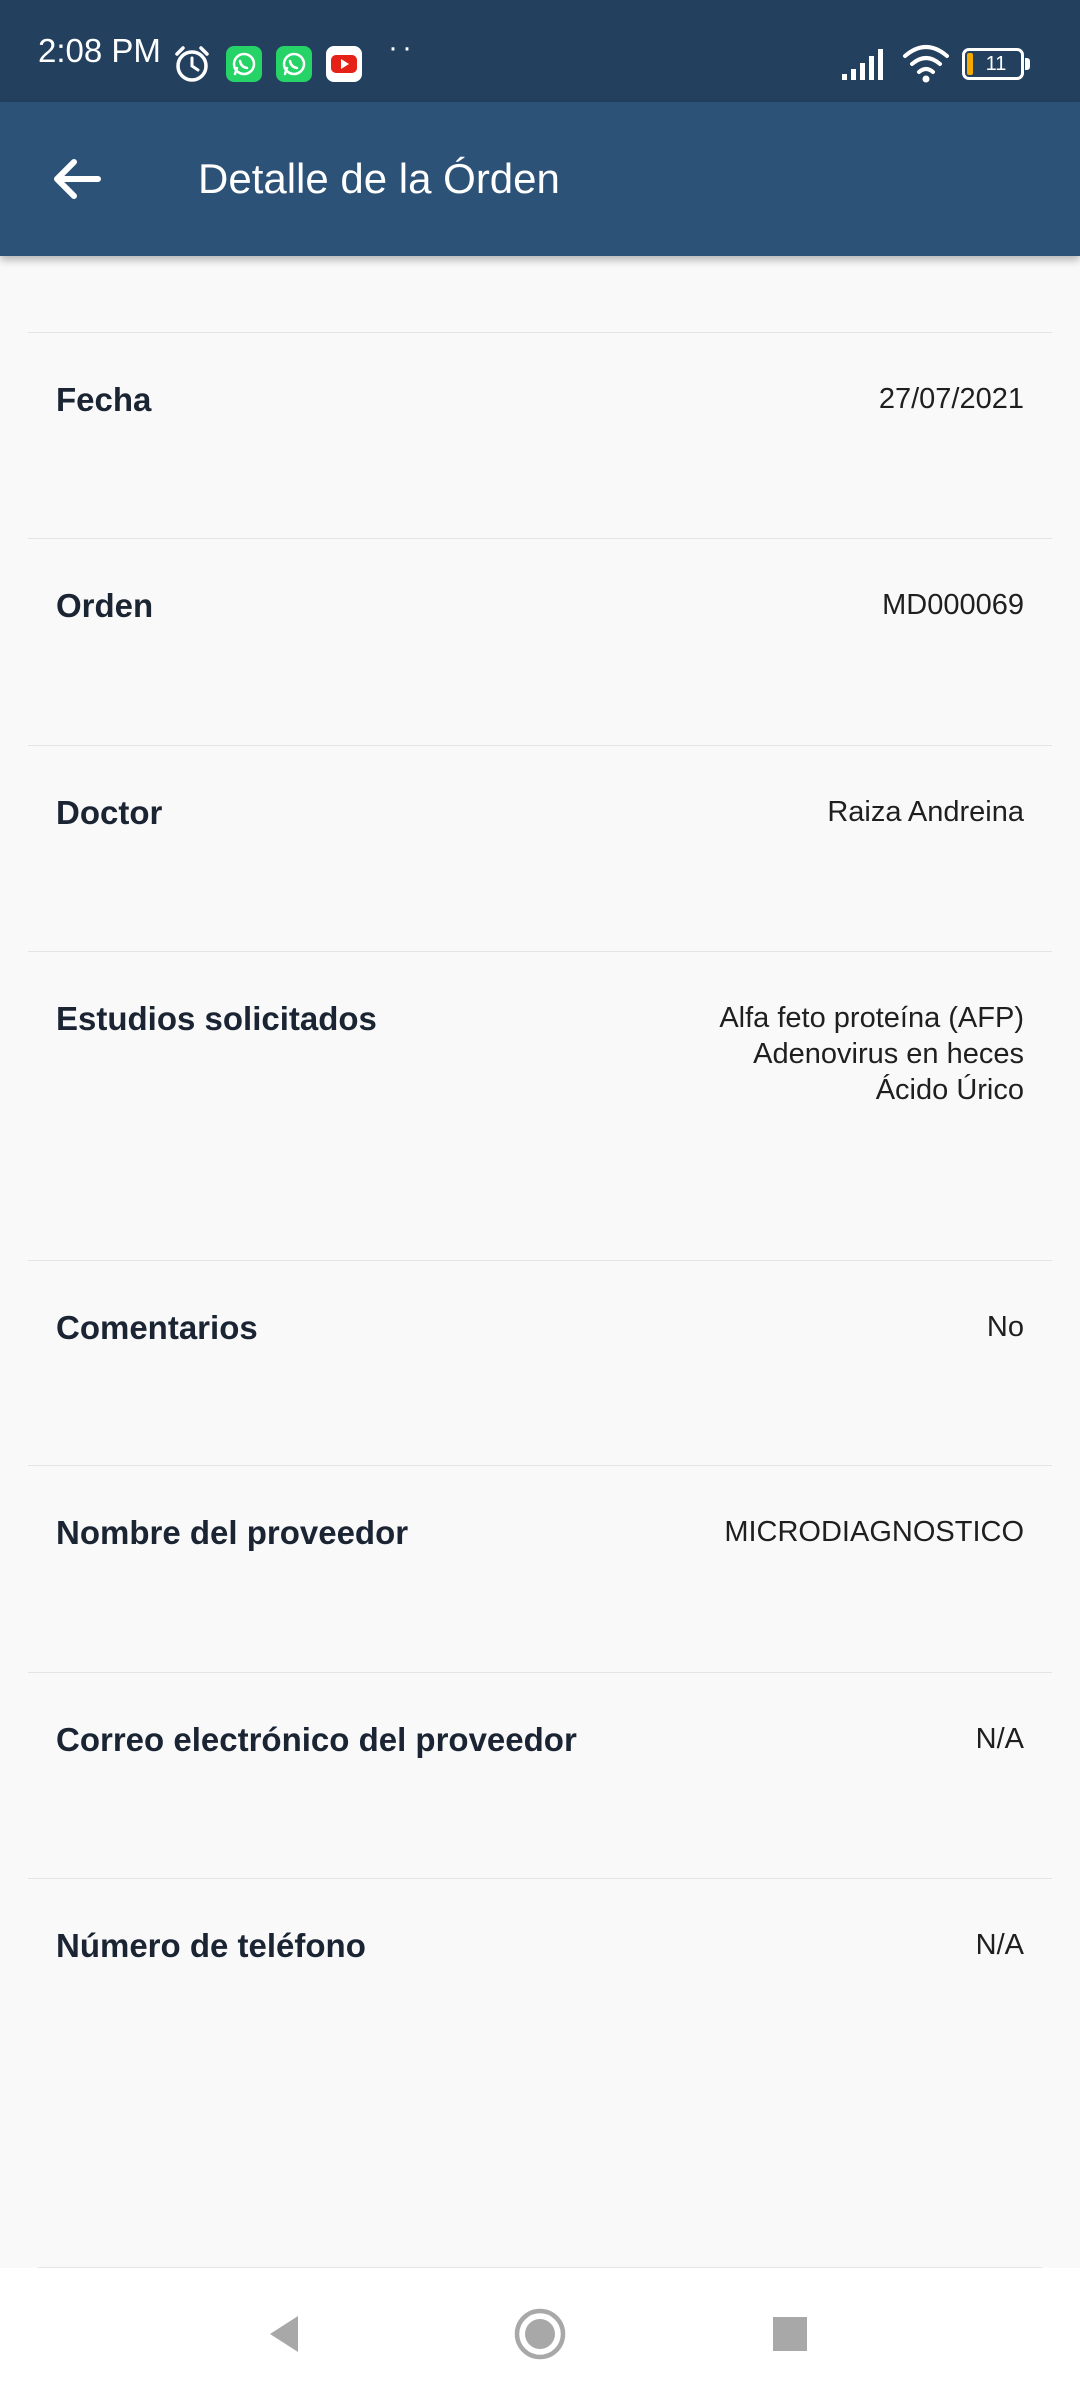 The width and height of the screenshot is (1080, 2400). Describe the element at coordinates (888, 1054) in the screenshot. I see `estudio-item: Adenovirus en heces` at that location.